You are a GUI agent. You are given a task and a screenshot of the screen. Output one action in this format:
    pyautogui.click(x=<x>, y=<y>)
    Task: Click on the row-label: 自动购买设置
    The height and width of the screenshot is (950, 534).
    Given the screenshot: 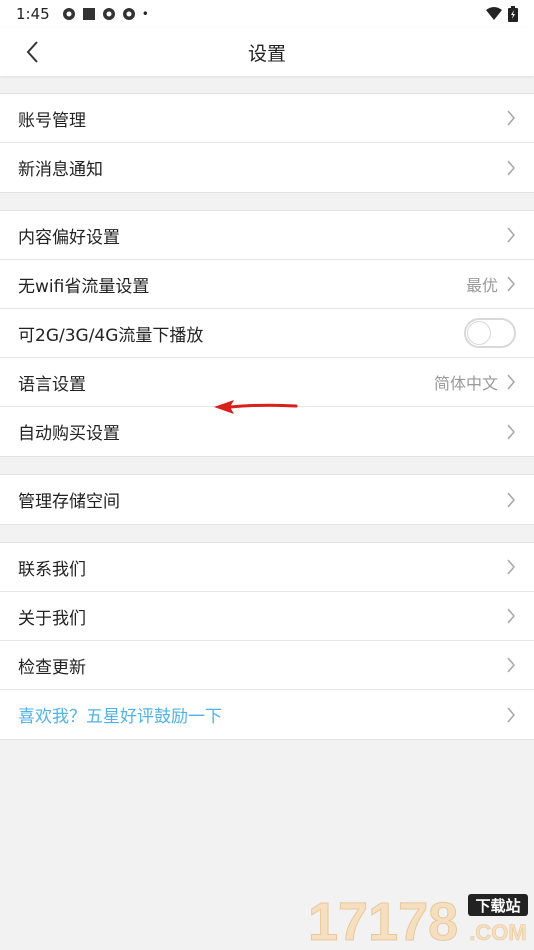 What is the action you would take?
    pyautogui.click(x=69, y=434)
    